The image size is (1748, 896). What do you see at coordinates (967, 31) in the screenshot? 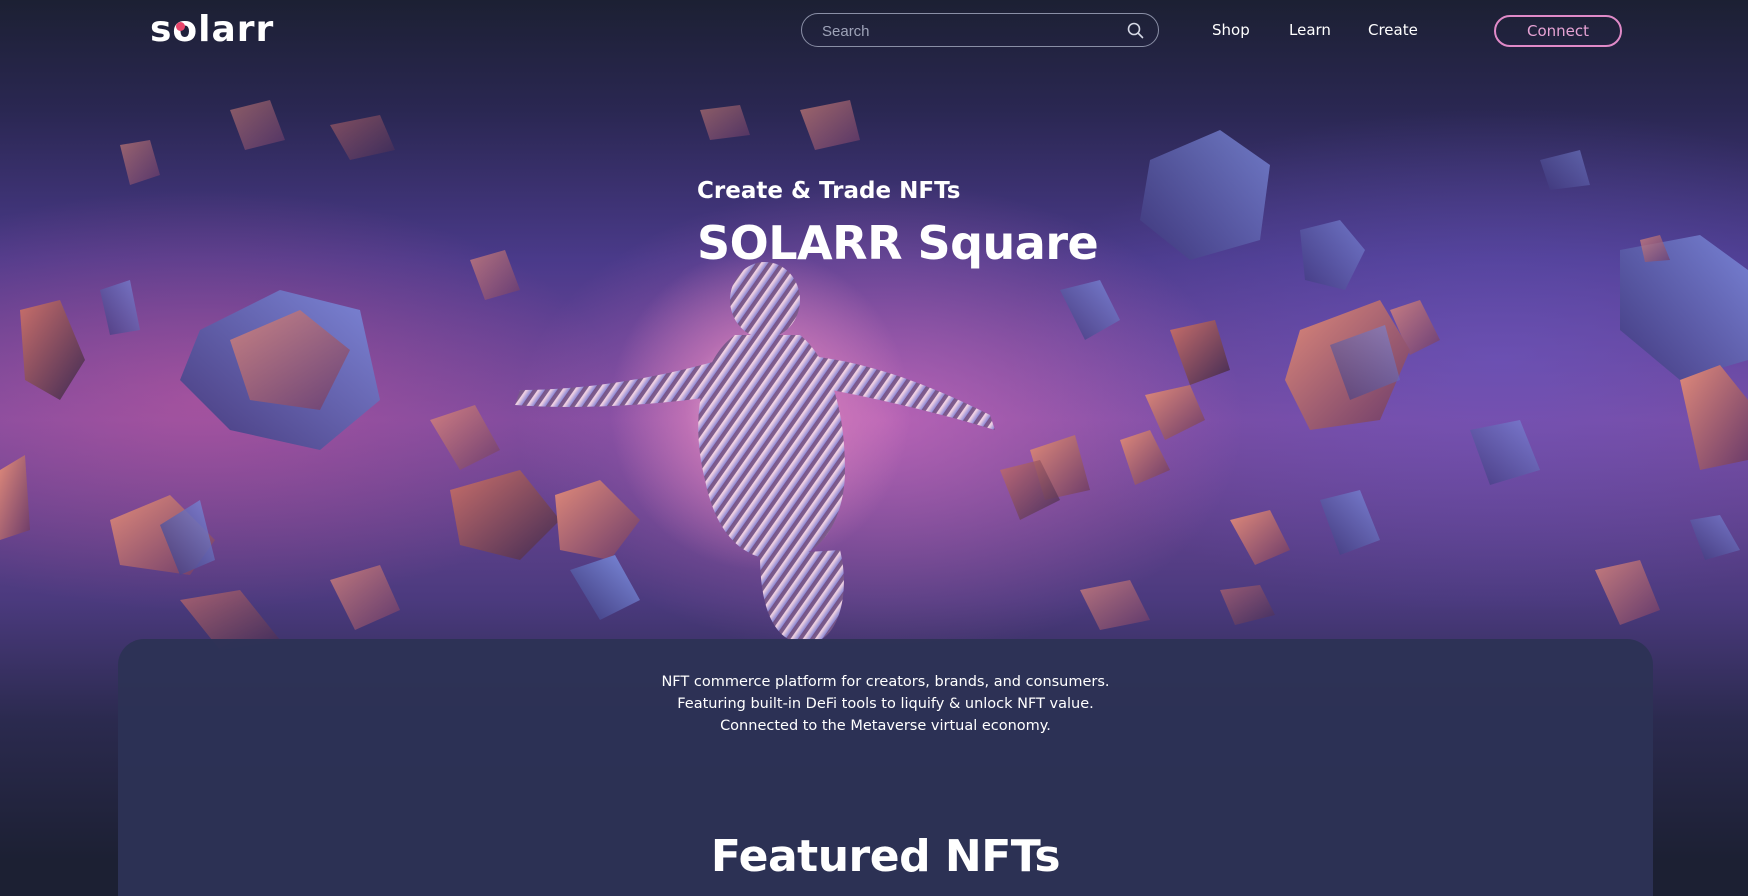
I see `search-input` at bounding box center [967, 31].